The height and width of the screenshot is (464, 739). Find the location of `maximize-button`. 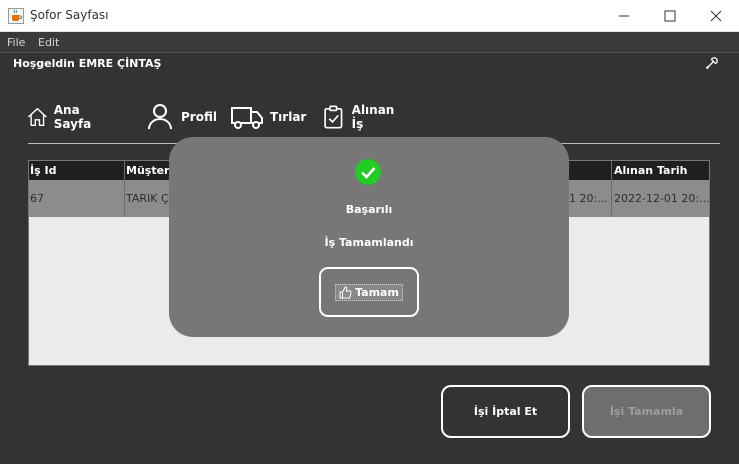

maximize-button is located at coordinates (670, 16).